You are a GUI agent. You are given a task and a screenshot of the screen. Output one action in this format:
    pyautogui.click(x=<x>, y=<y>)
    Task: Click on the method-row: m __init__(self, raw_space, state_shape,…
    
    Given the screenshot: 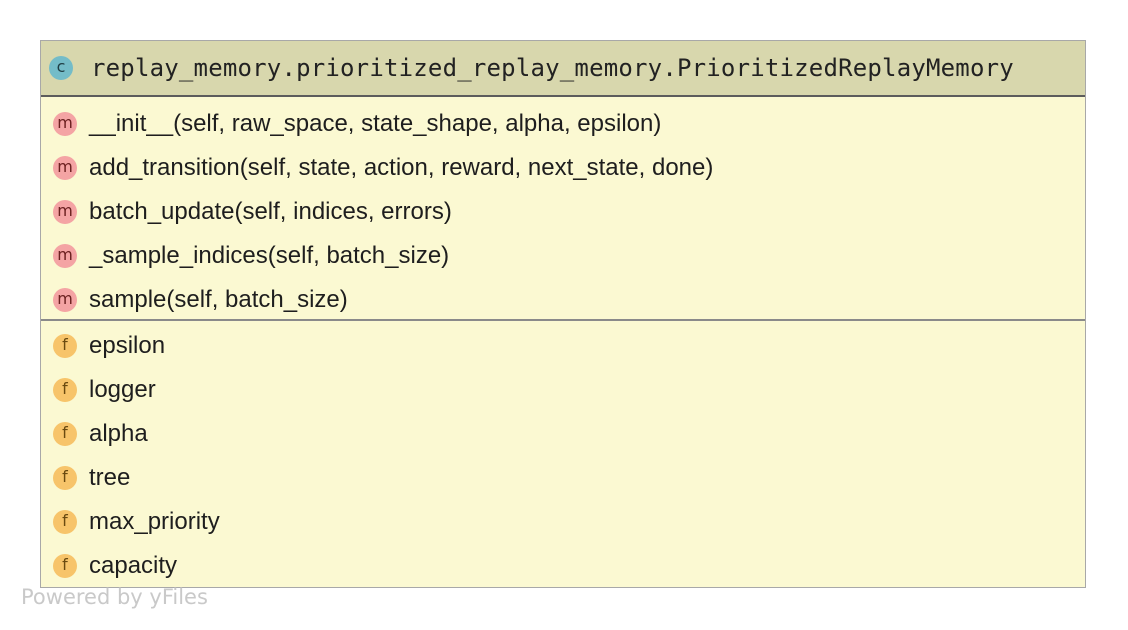 What is the action you would take?
    pyautogui.click(x=563, y=124)
    